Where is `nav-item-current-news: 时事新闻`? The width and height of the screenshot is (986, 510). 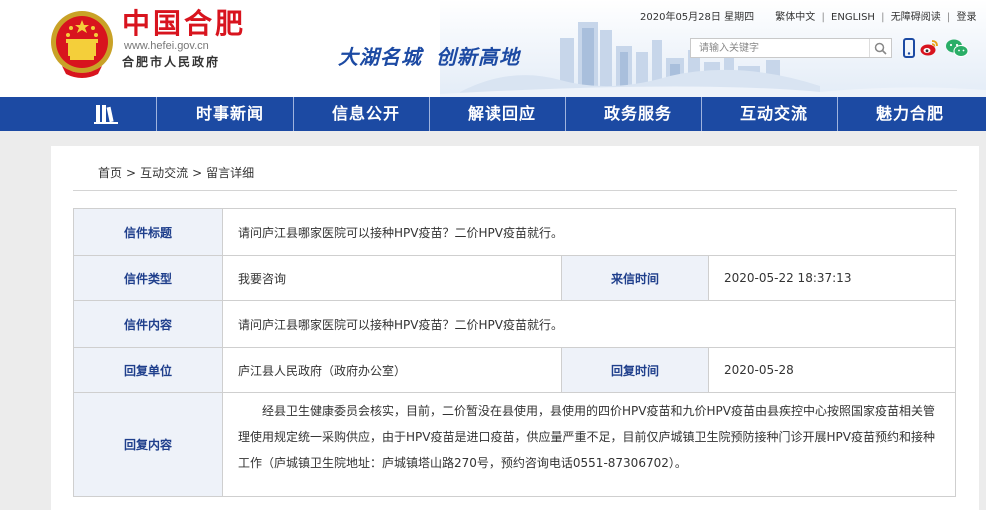
nav-item-current-news: 时事新闻 is located at coordinates (230, 114).